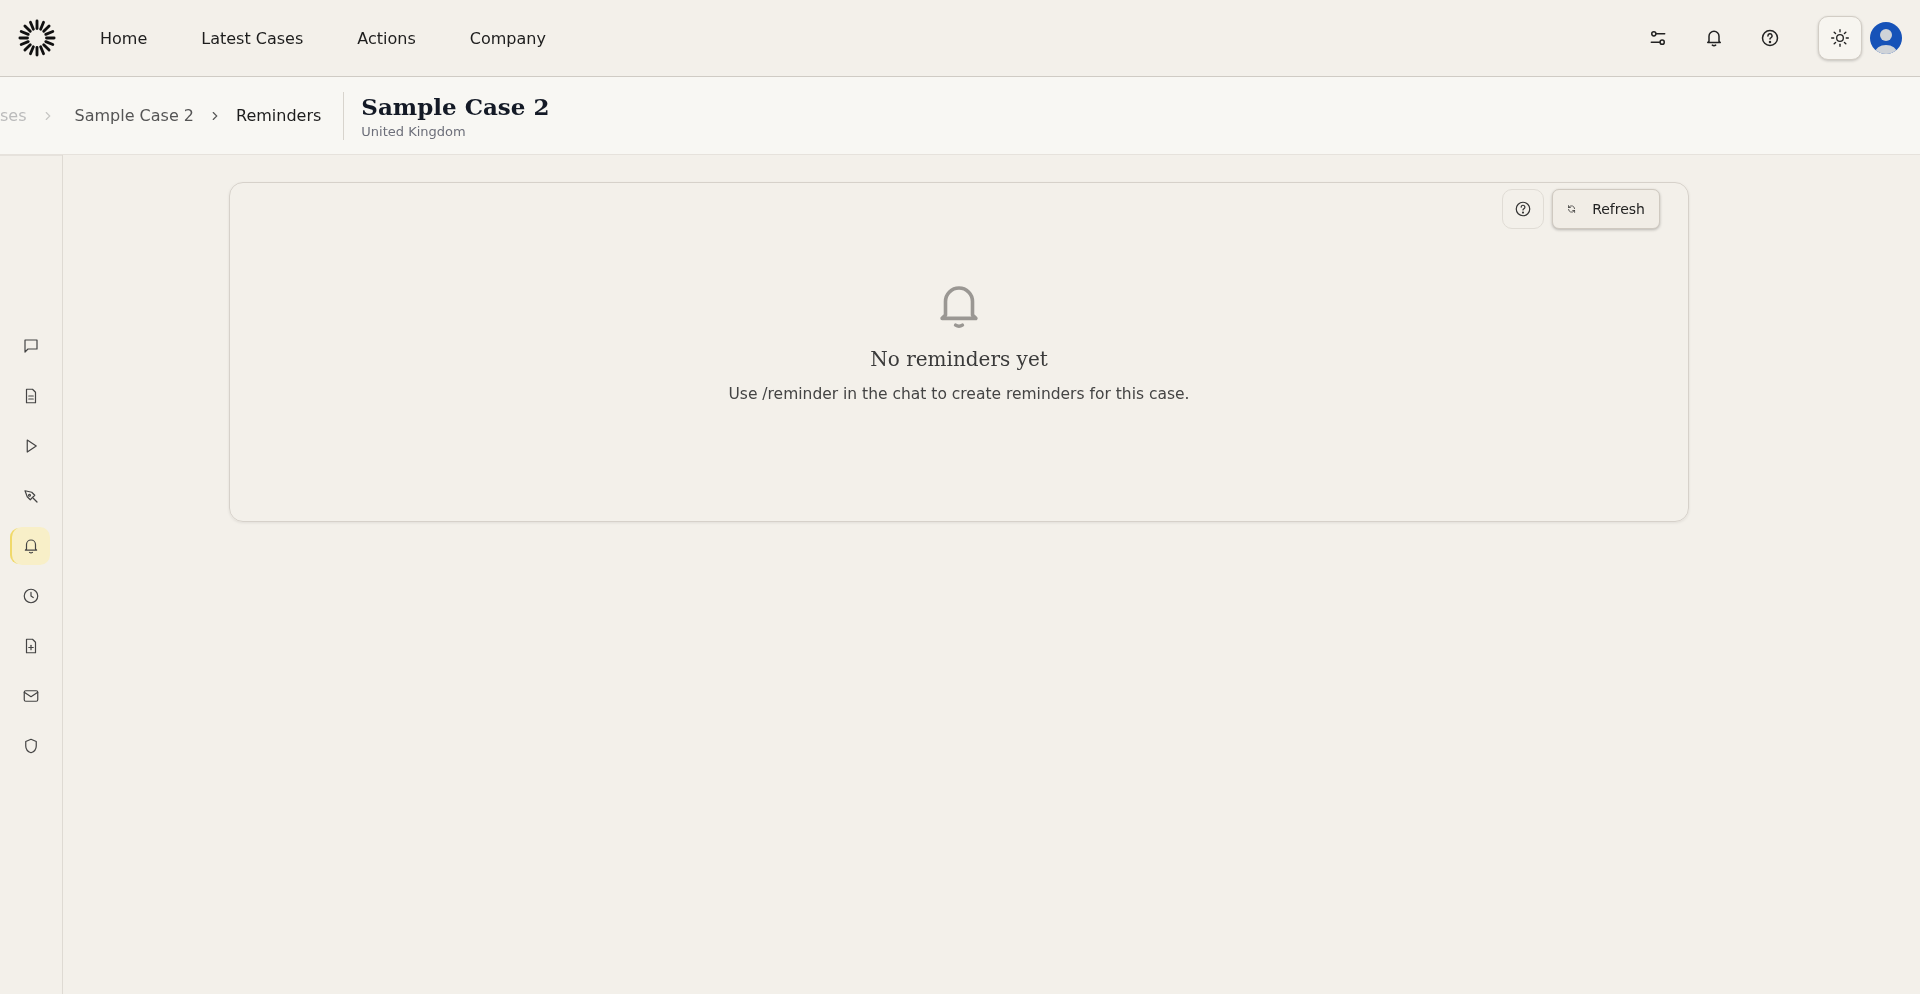 The image size is (1920, 994). What do you see at coordinates (1606, 209) in the screenshot?
I see `refresh-button: Refresh` at bounding box center [1606, 209].